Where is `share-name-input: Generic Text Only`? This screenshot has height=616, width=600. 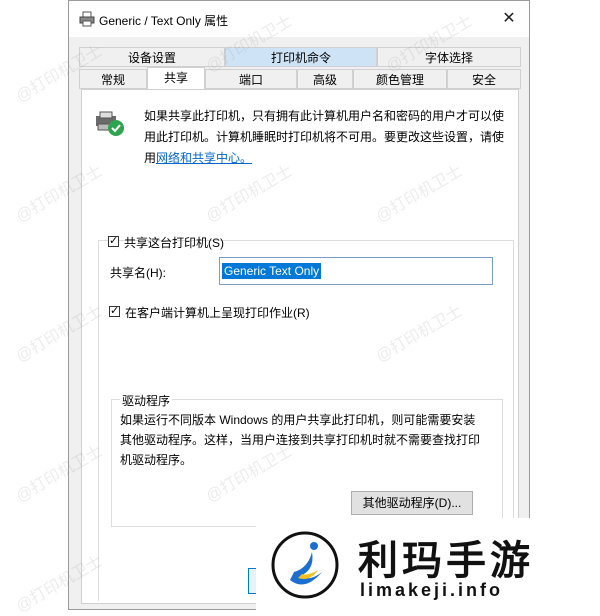 share-name-input: Generic Text Only is located at coordinates (356, 271).